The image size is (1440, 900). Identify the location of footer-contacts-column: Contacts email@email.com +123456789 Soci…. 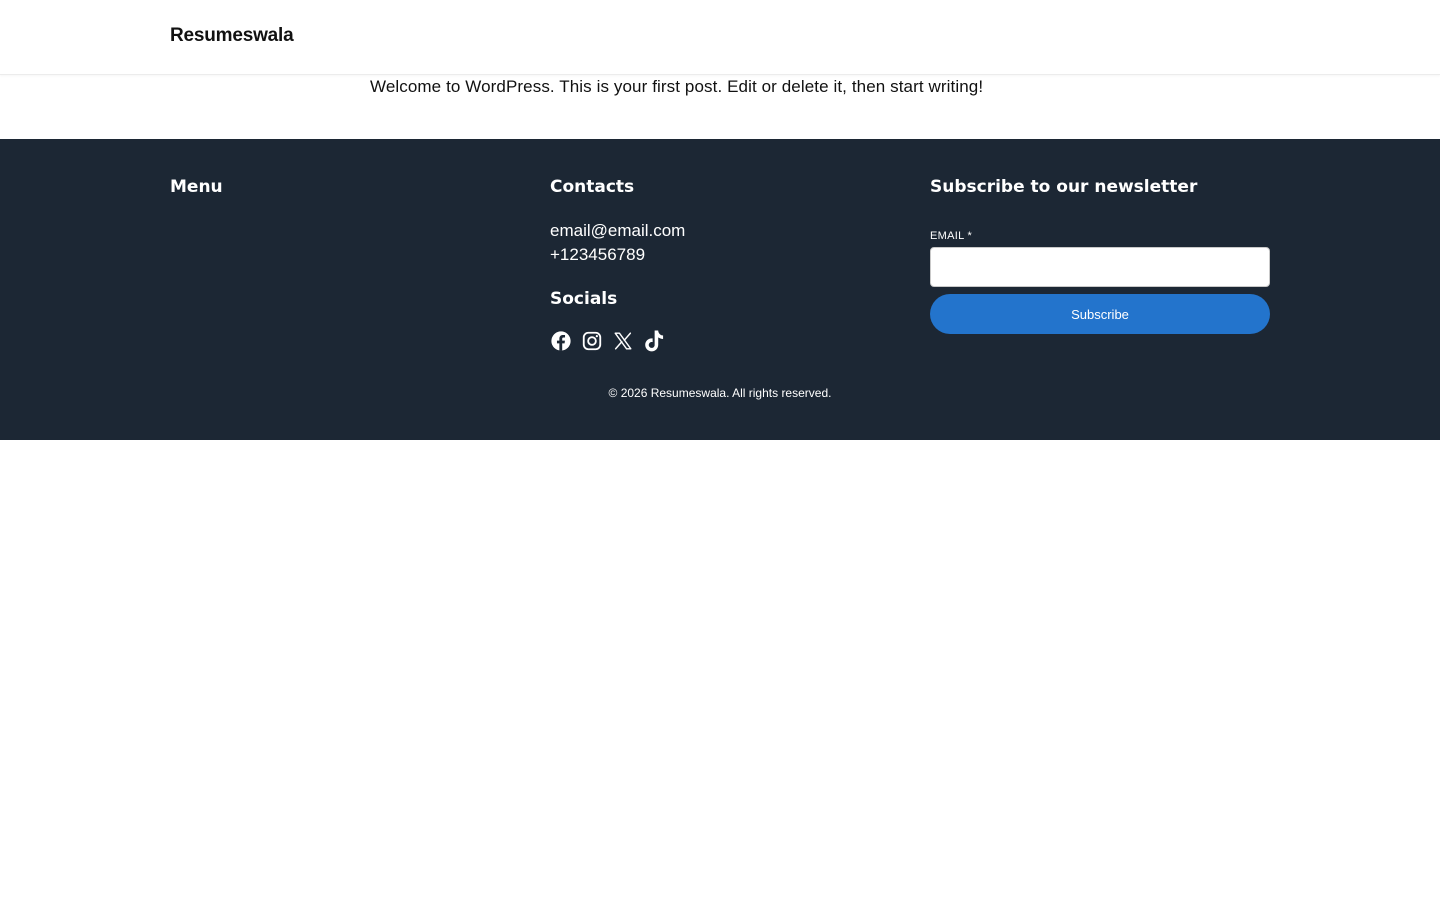
(720, 264).